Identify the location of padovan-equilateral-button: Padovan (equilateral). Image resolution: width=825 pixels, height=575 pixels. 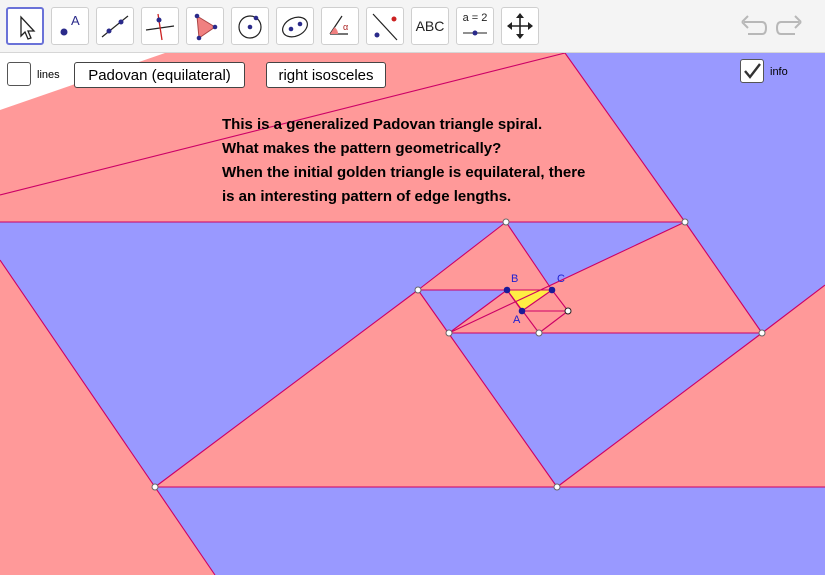
(159, 75).